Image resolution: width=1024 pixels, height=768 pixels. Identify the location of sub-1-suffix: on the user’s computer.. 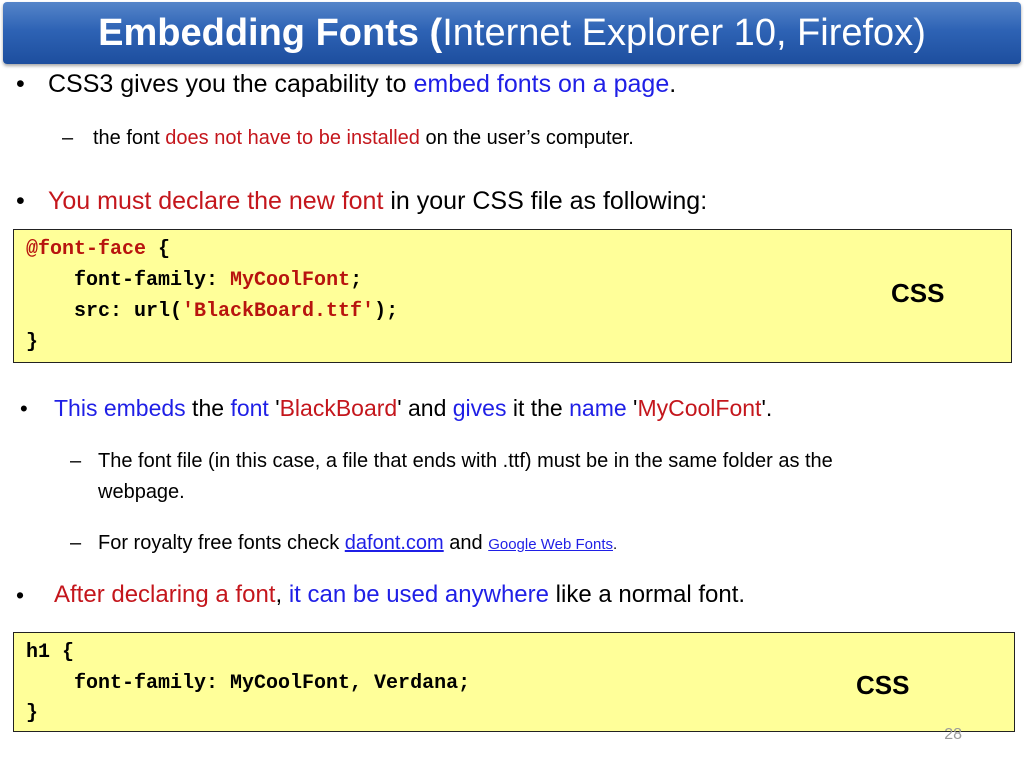
(526, 138).